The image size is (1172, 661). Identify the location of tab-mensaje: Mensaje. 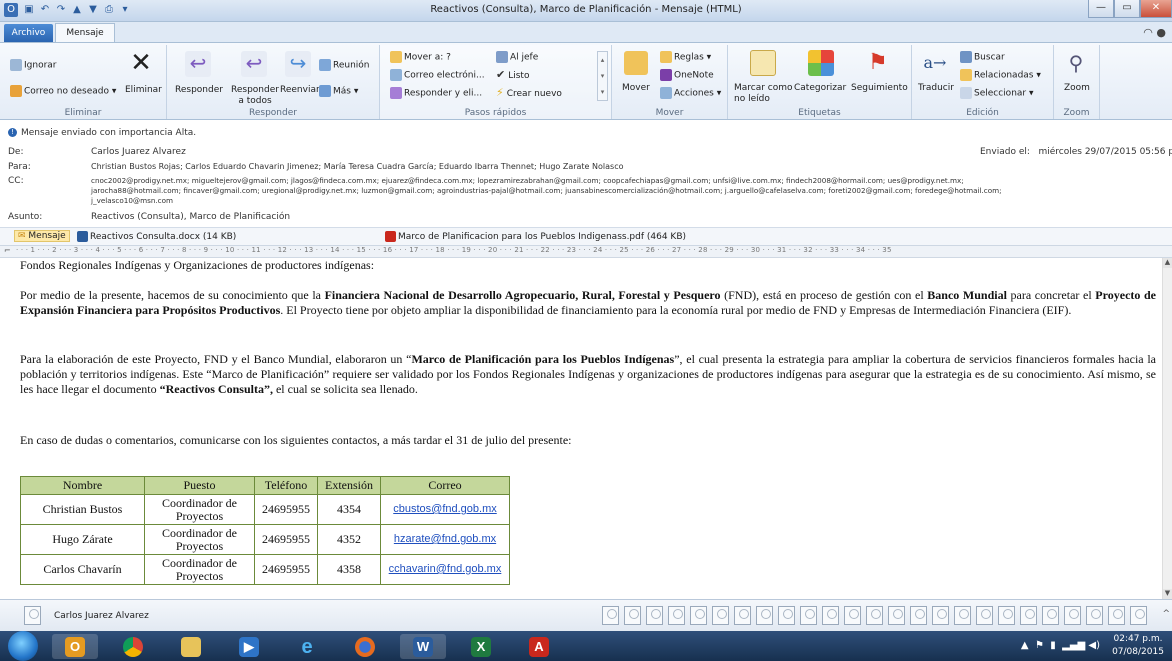
(85, 32).